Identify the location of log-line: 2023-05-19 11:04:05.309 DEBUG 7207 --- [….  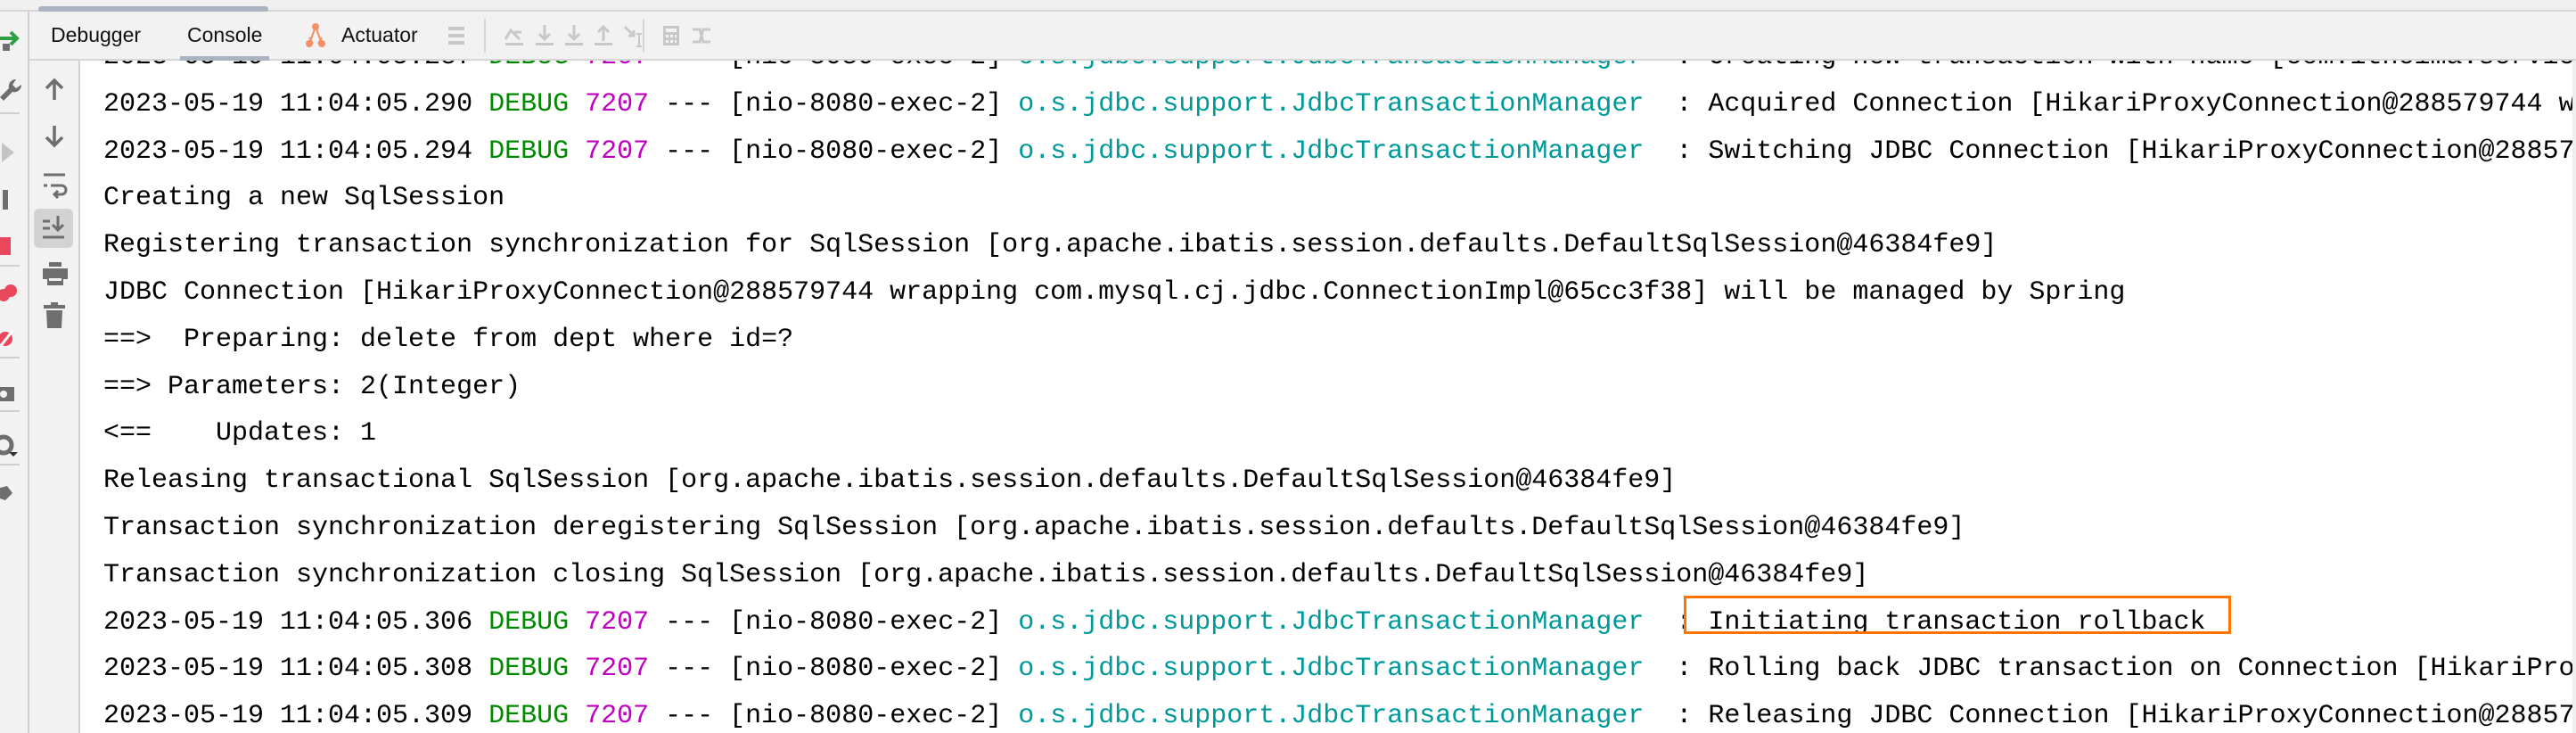
(1338, 713).